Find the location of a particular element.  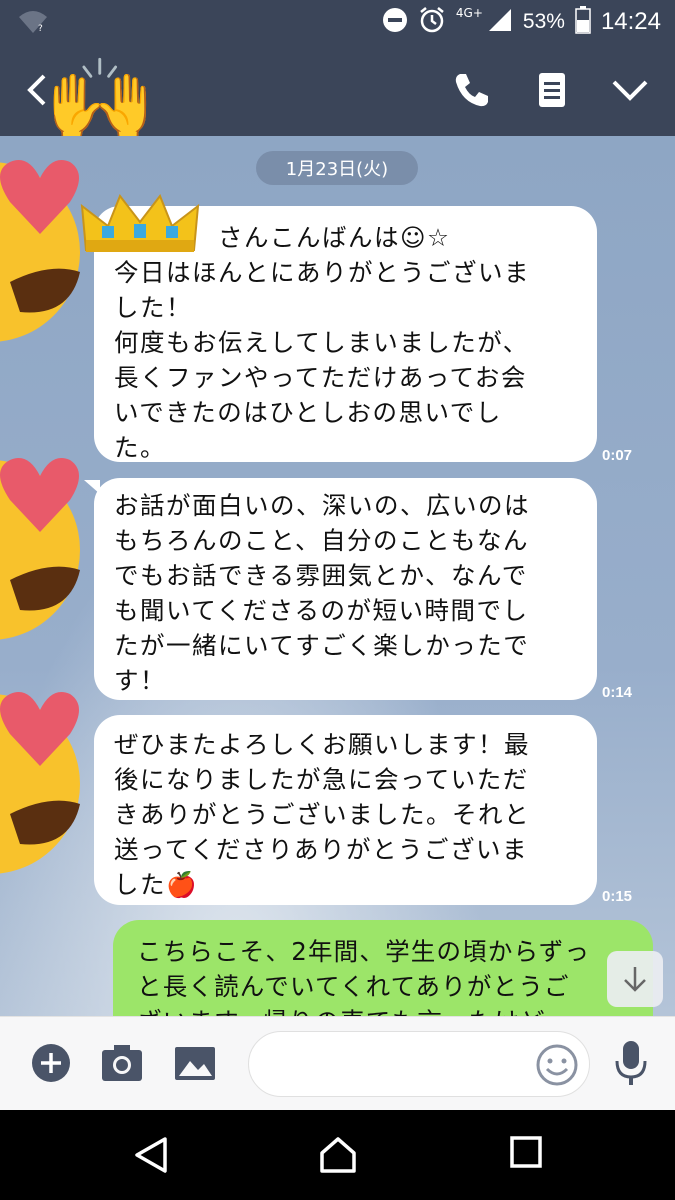

arrow-down-icon is located at coordinates (635, 979).